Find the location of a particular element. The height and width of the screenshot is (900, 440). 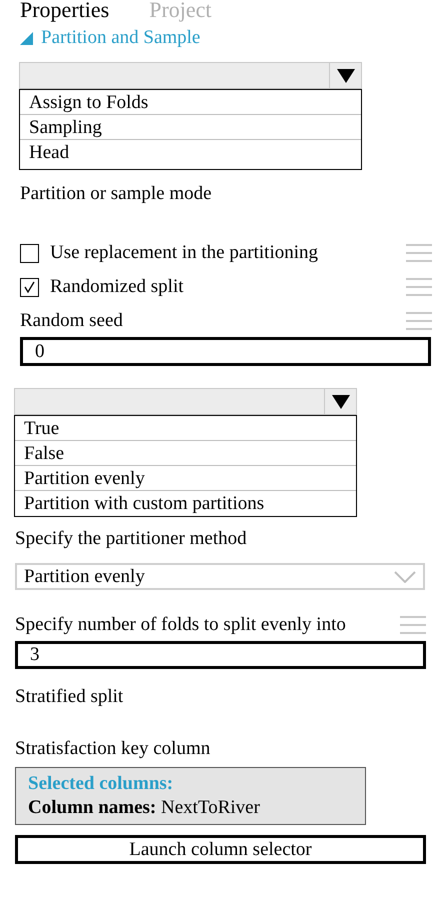

checkbox-label: Use replacement in the partitioning is located at coordinates (228, 253).